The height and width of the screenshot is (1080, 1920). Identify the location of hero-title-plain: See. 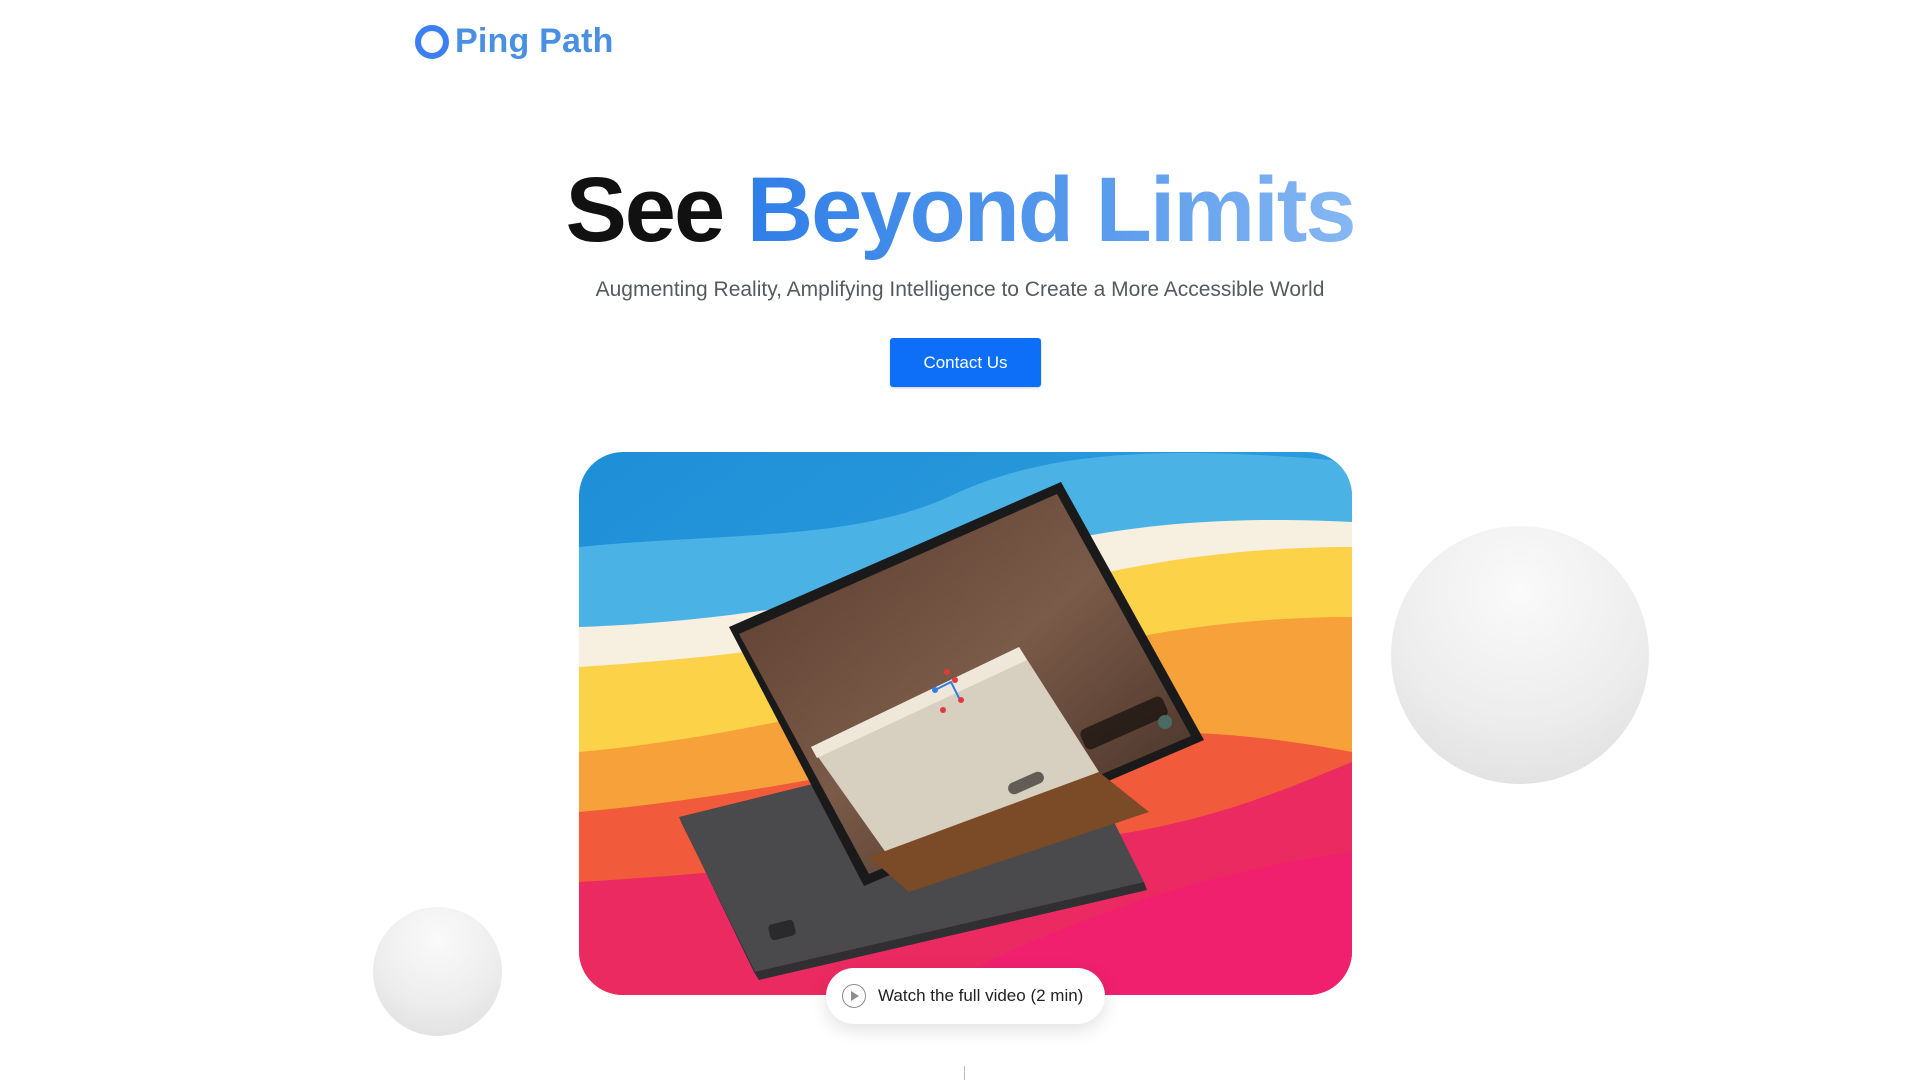
(645, 210).